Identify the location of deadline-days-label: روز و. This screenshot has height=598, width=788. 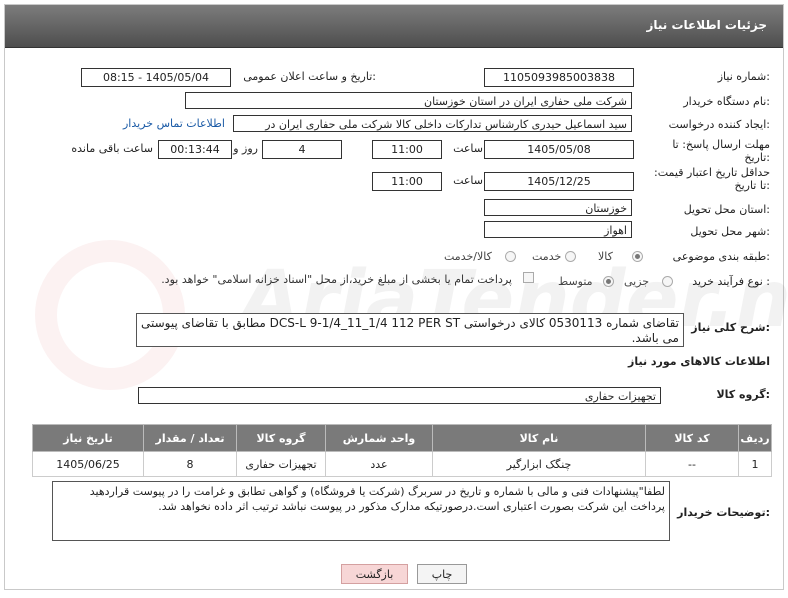
(245, 148).